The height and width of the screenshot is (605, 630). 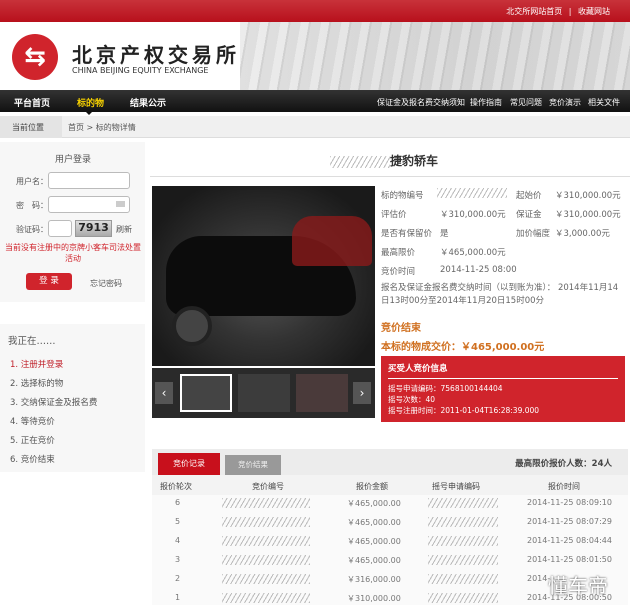 What do you see at coordinates (253, 465) in the screenshot?
I see `tab-bid-results: 竞价结果` at bounding box center [253, 465].